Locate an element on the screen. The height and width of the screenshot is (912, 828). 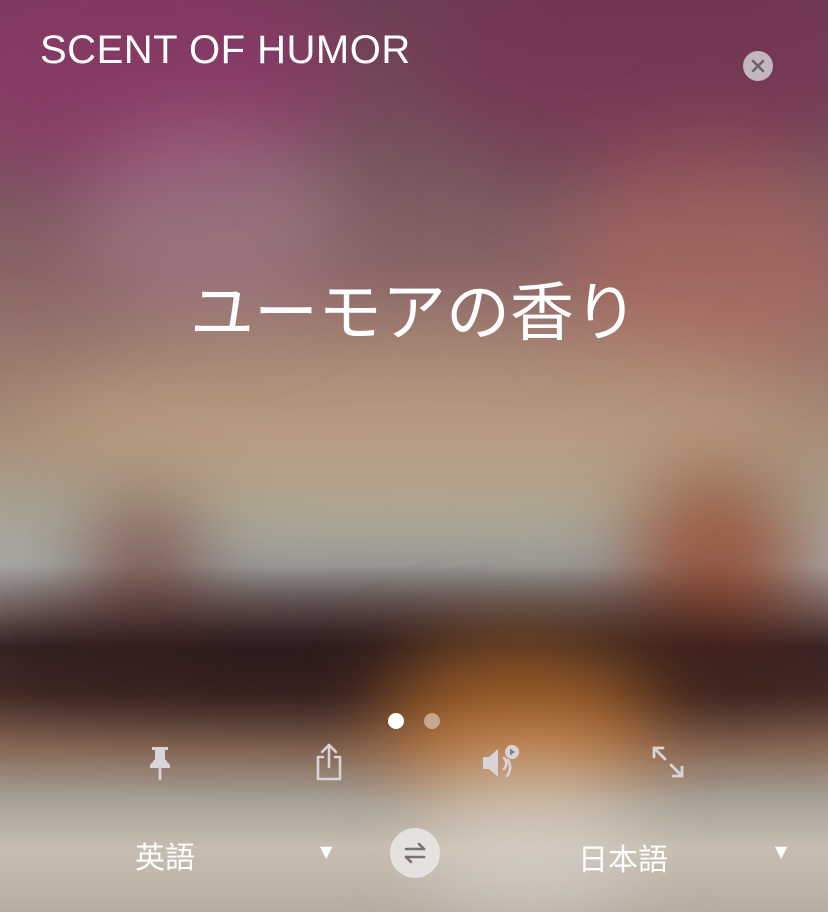
translated-text: ユーモアの香り is located at coordinates (414, 314).